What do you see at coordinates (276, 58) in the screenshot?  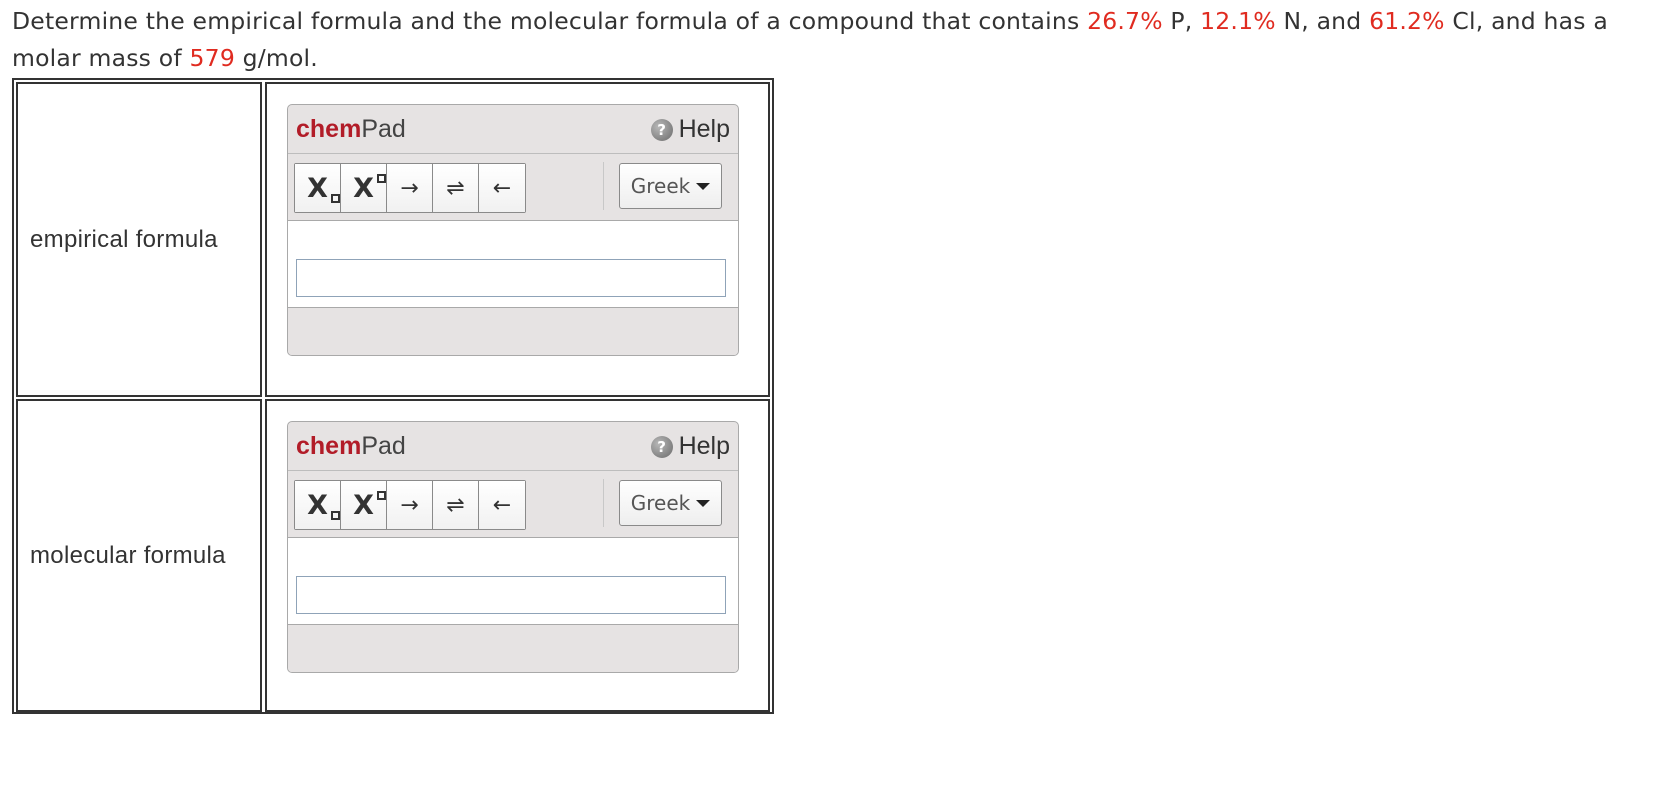 I see `question-part: g/mol.` at bounding box center [276, 58].